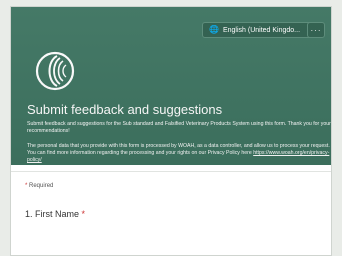  Describe the element at coordinates (316, 30) in the screenshot. I see `more-options-button: ···` at that location.